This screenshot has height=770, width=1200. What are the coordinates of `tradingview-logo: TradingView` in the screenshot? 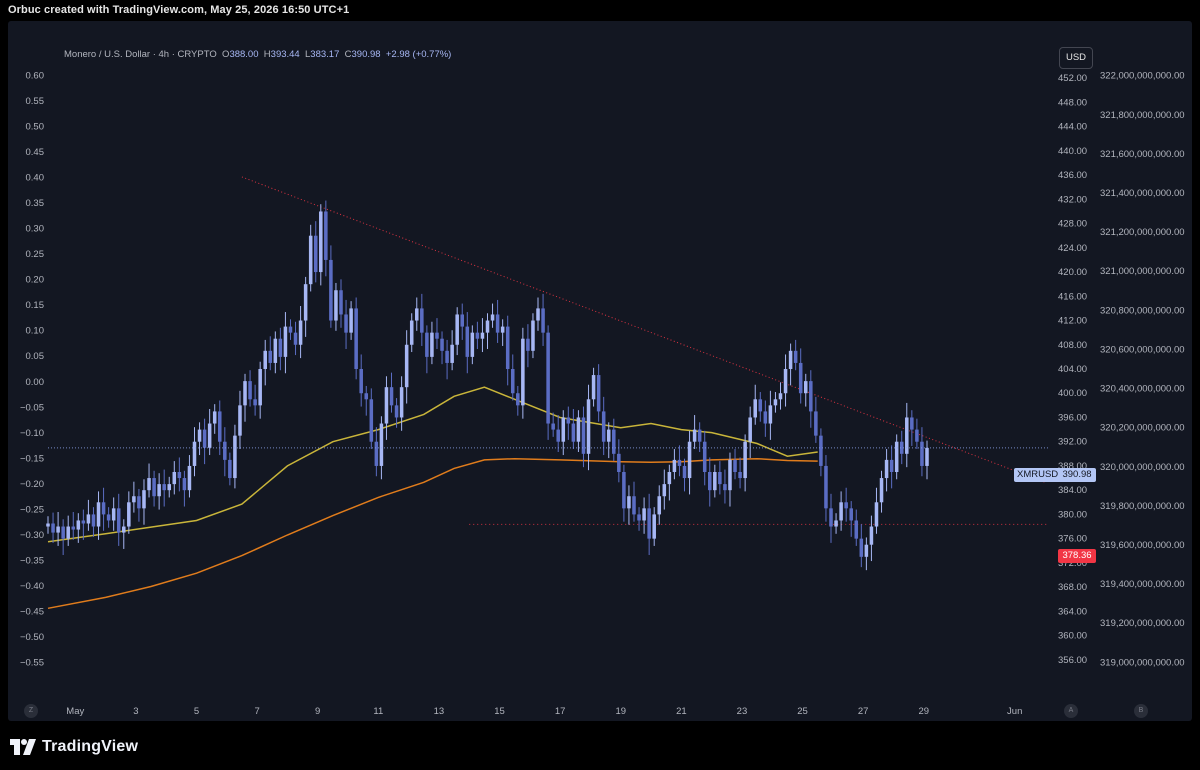 It's located at (74, 747).